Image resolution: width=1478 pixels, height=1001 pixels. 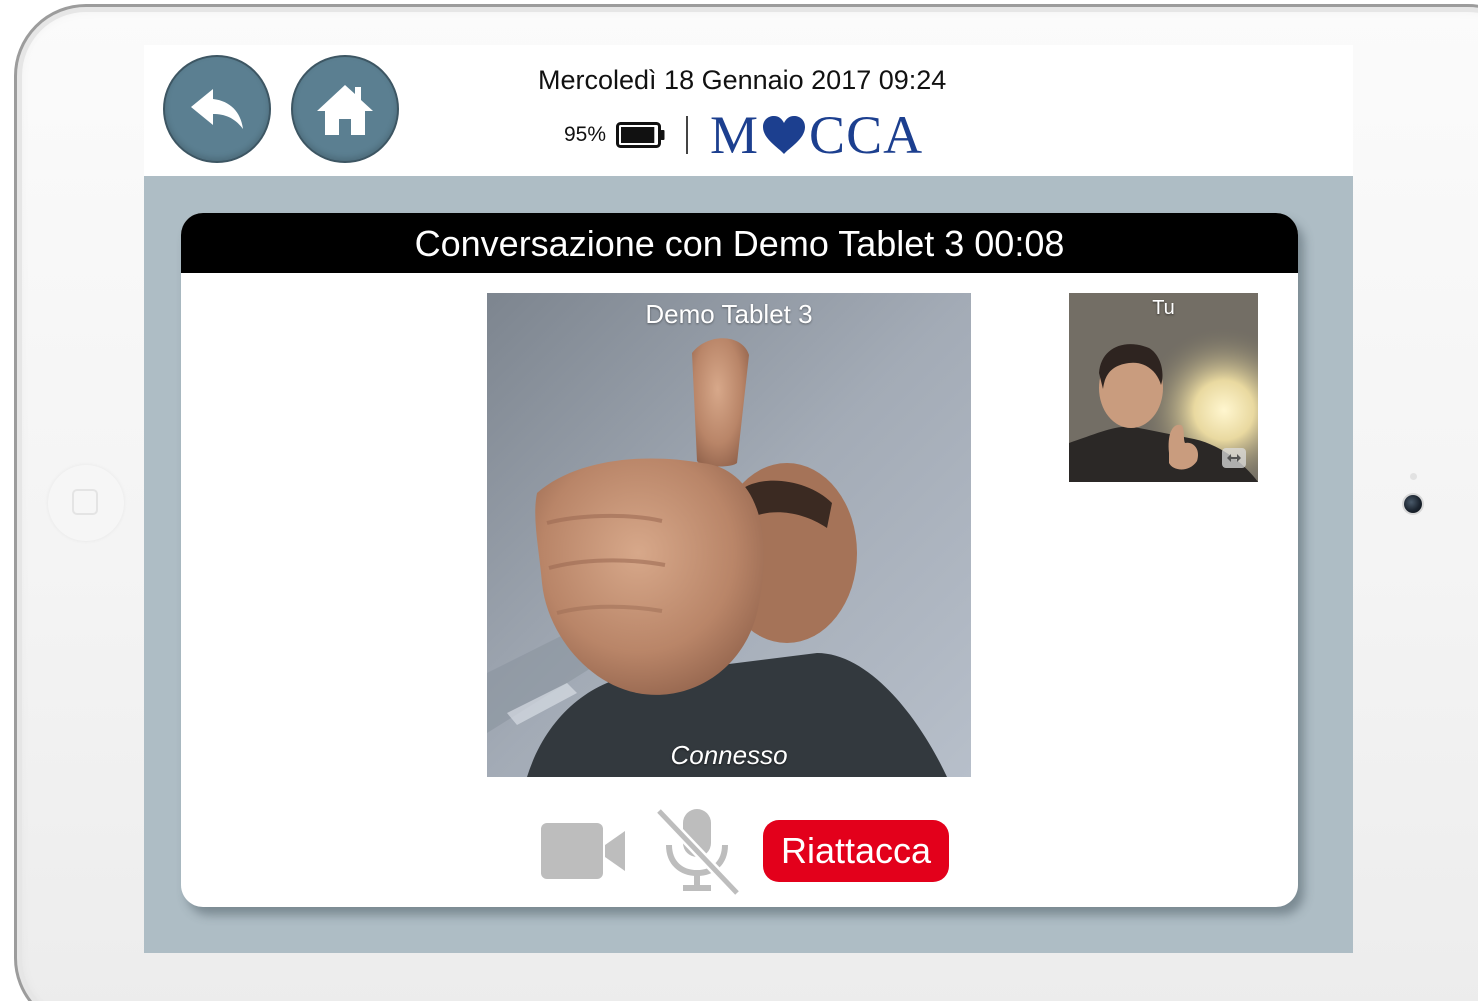 What do you see at coordinates (584, 851) in the screenshot?
I see `video-camera-icon` at bounding box center [584, 851].